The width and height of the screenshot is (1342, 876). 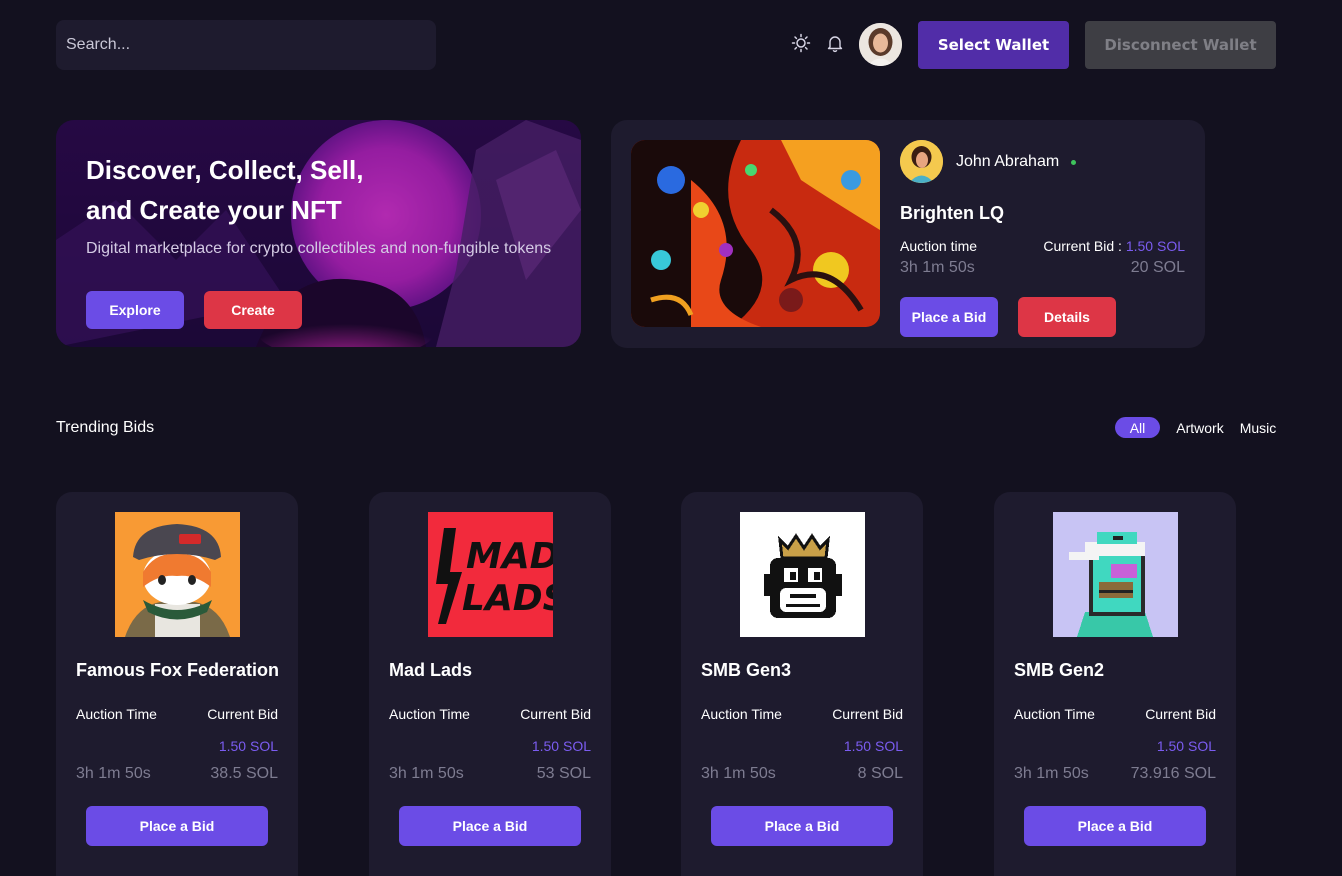 What do you see at coordinates (1007, 162) in the screenshot?
I see `creator-name: John Abraham` at bounding box center [1007, 162].